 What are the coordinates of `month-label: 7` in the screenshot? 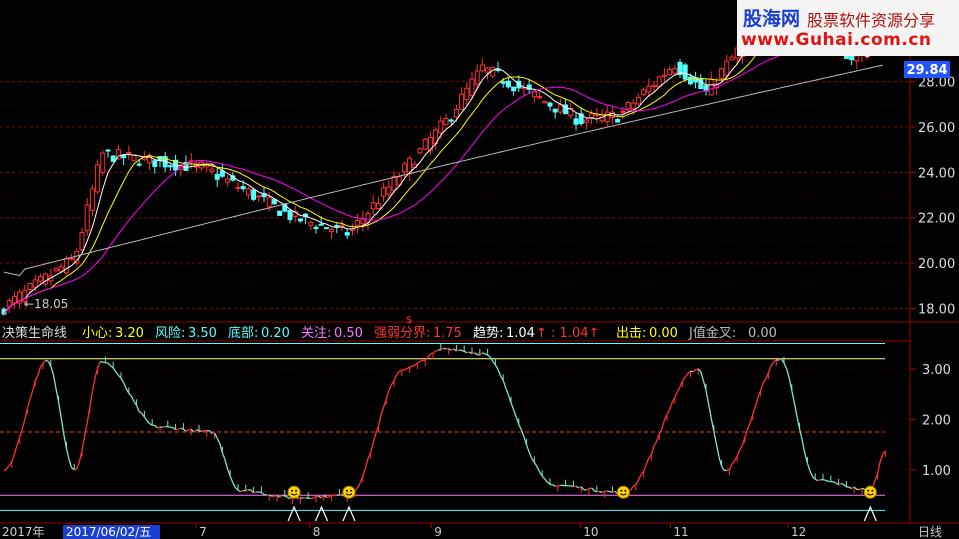 It's located at (203, 532).